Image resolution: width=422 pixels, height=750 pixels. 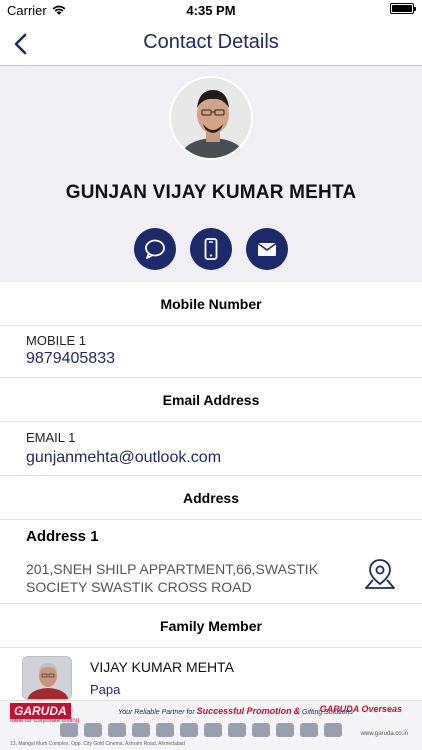 What do you see at coordinates (211, 498) in the screenshot?
I see `section-header-address: Address` at bounding box center [211, 498].